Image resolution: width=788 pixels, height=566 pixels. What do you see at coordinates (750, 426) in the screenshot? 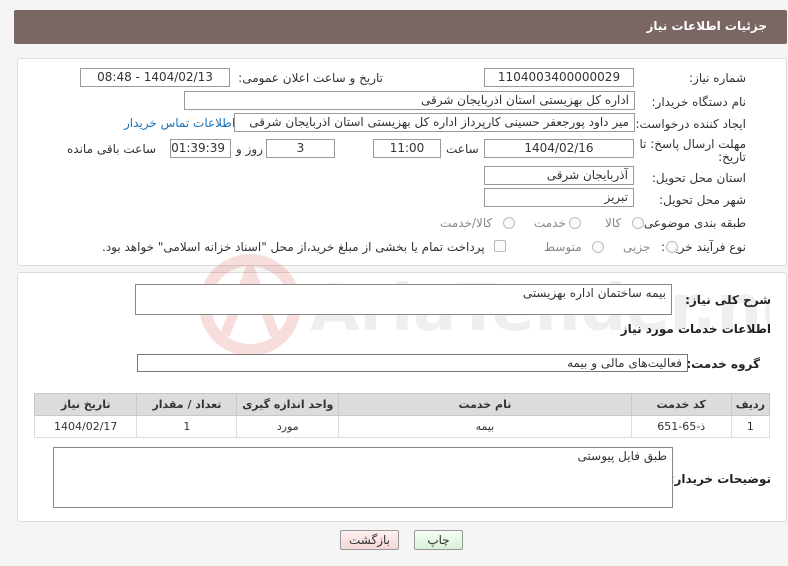
I see `cell-row-number: 1` at bounding box center [750, 426].